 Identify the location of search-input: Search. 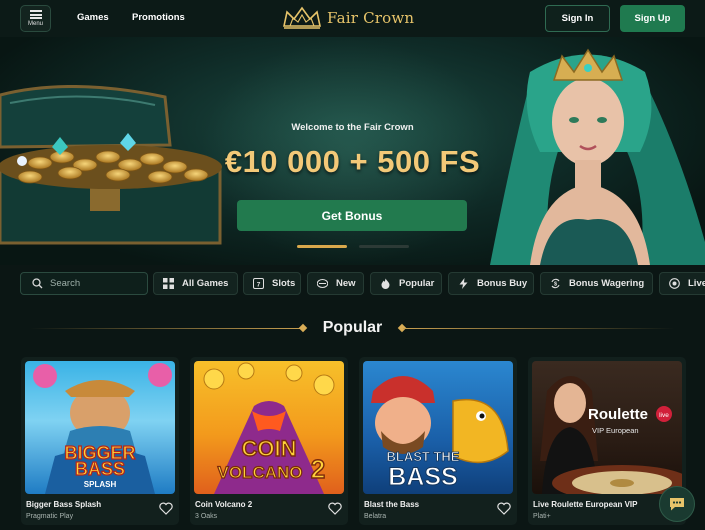
(84, 283).